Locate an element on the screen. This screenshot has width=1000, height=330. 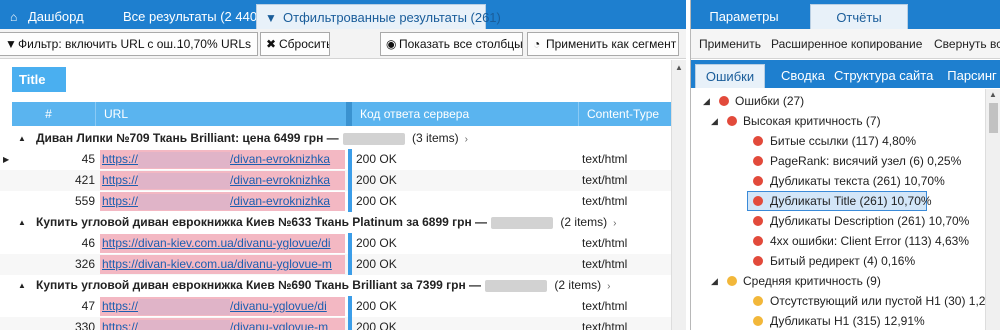
url-link: https:///divanu-yglovue/di is located at coordinates (222, 306).